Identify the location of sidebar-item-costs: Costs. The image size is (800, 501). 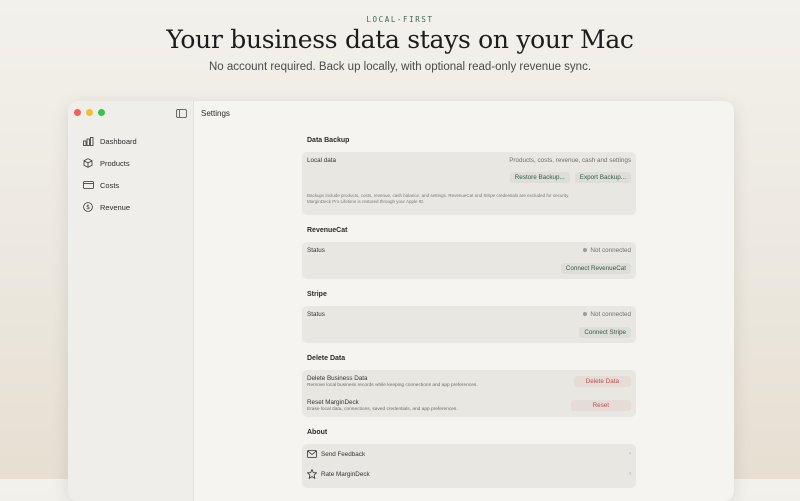
(110, 185).